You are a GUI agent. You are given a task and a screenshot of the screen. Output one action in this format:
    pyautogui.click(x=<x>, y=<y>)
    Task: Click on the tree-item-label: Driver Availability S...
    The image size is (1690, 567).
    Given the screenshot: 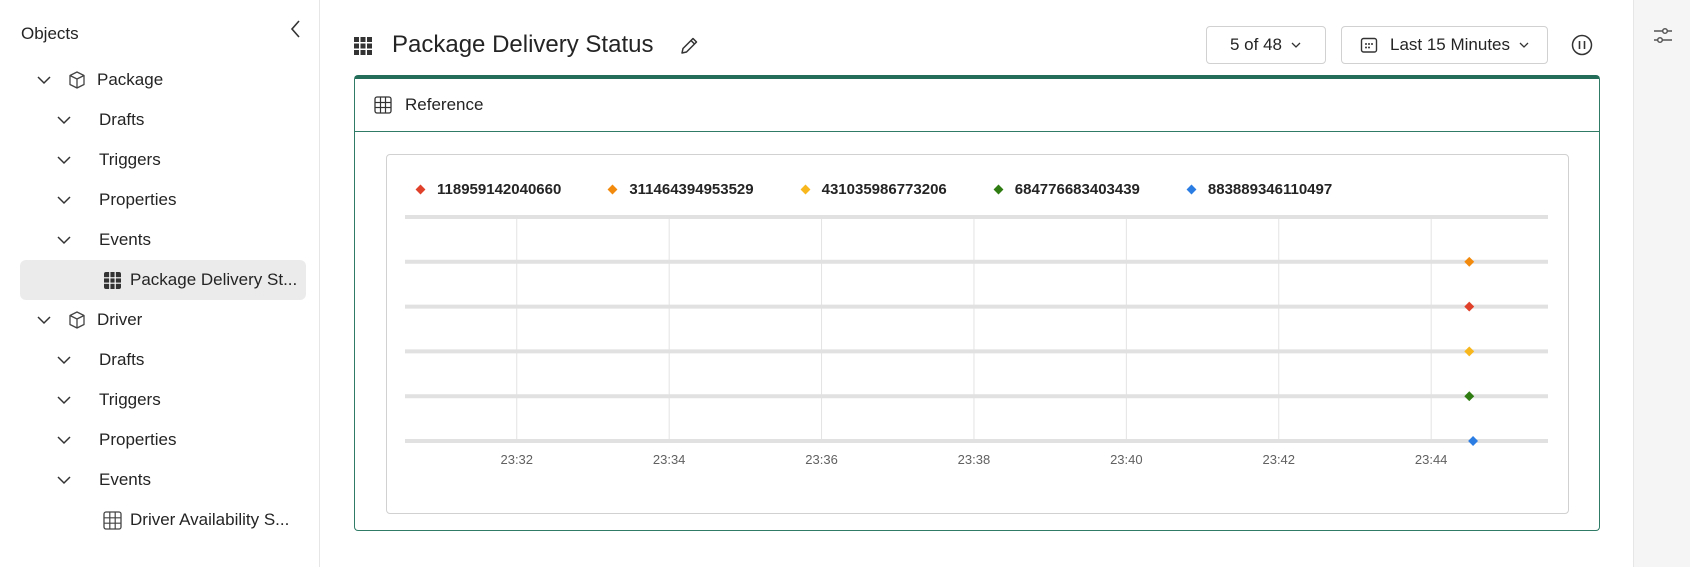 What is the action you would take?
    pyautogui.click(x=210, y=519)
    